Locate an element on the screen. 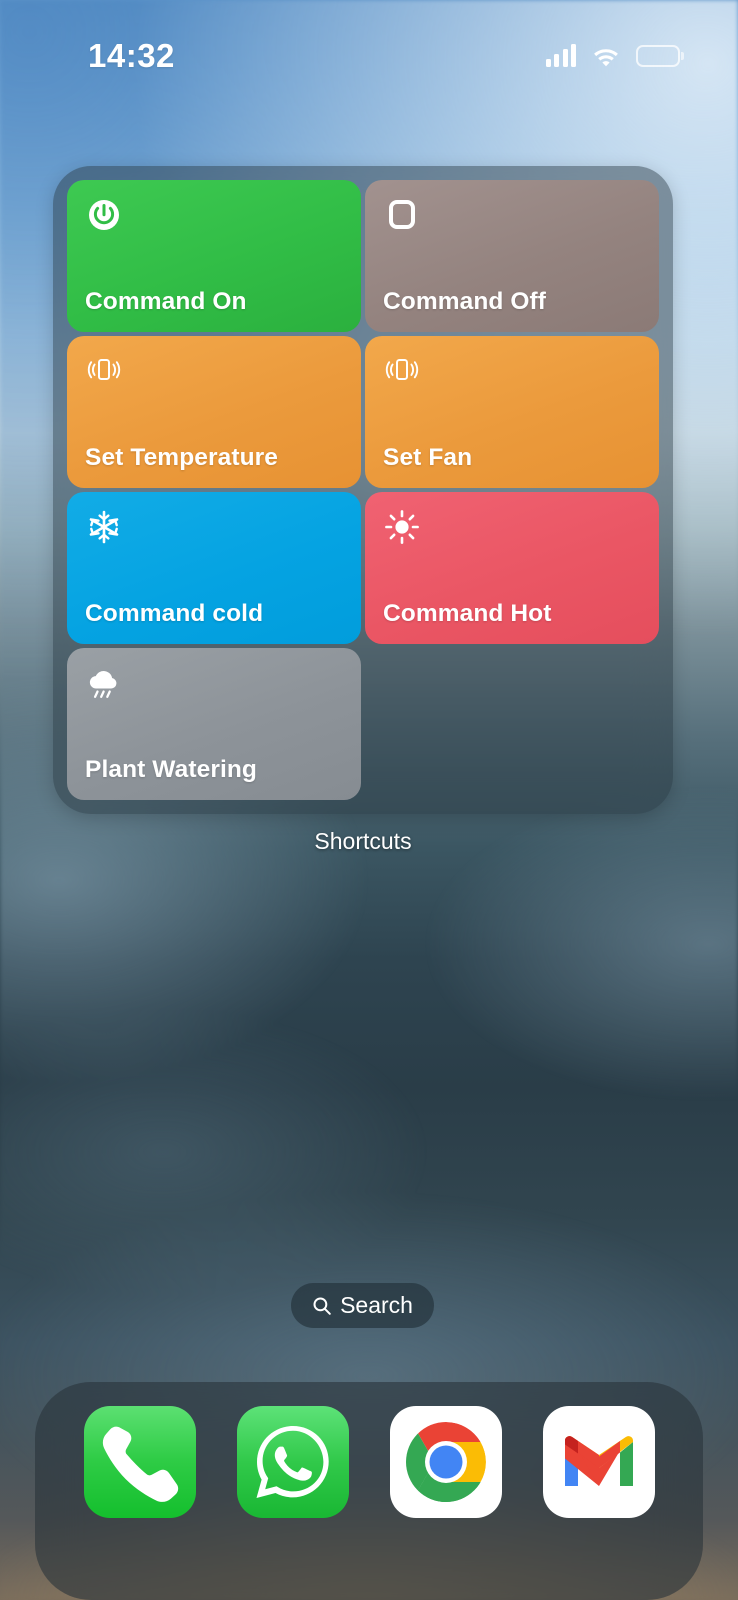 The image size is (738, 1600). chrome-icon is located at coordinates (446, 1462).